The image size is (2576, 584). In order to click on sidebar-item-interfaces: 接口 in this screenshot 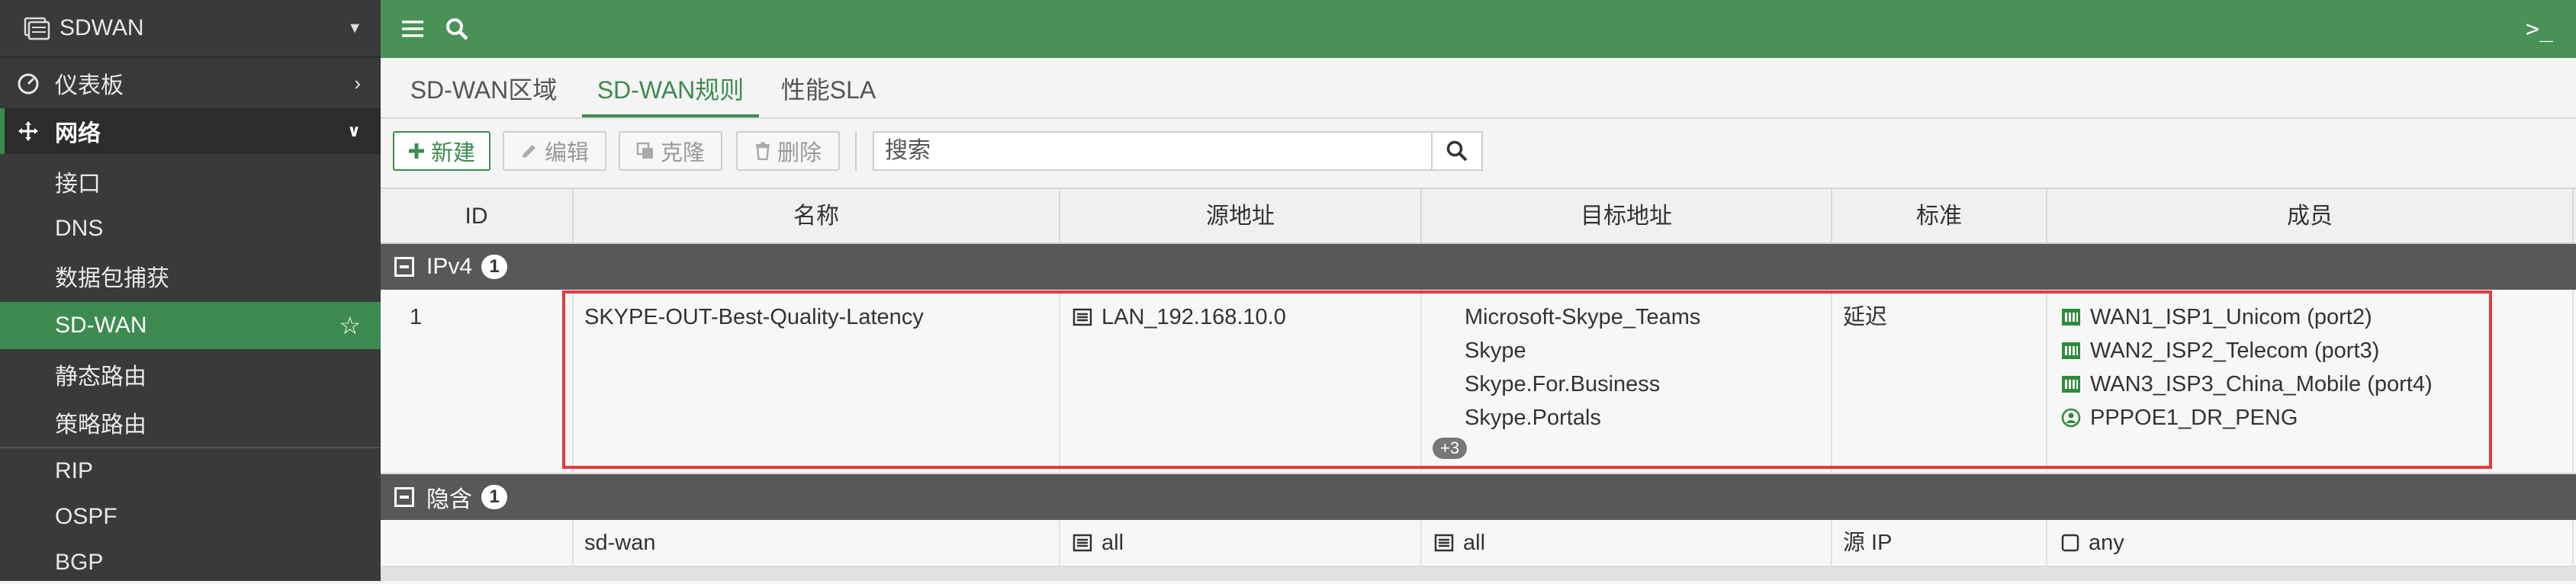, I will do `click(191, 182)`.